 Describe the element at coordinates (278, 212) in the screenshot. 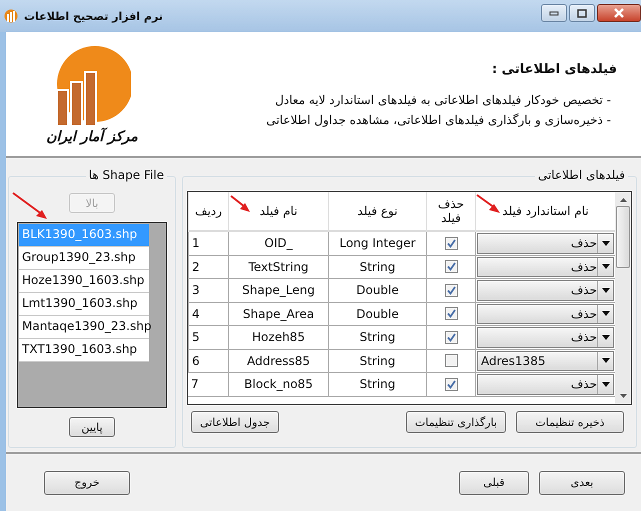

I see `column-header: نام فیلد` at that location.